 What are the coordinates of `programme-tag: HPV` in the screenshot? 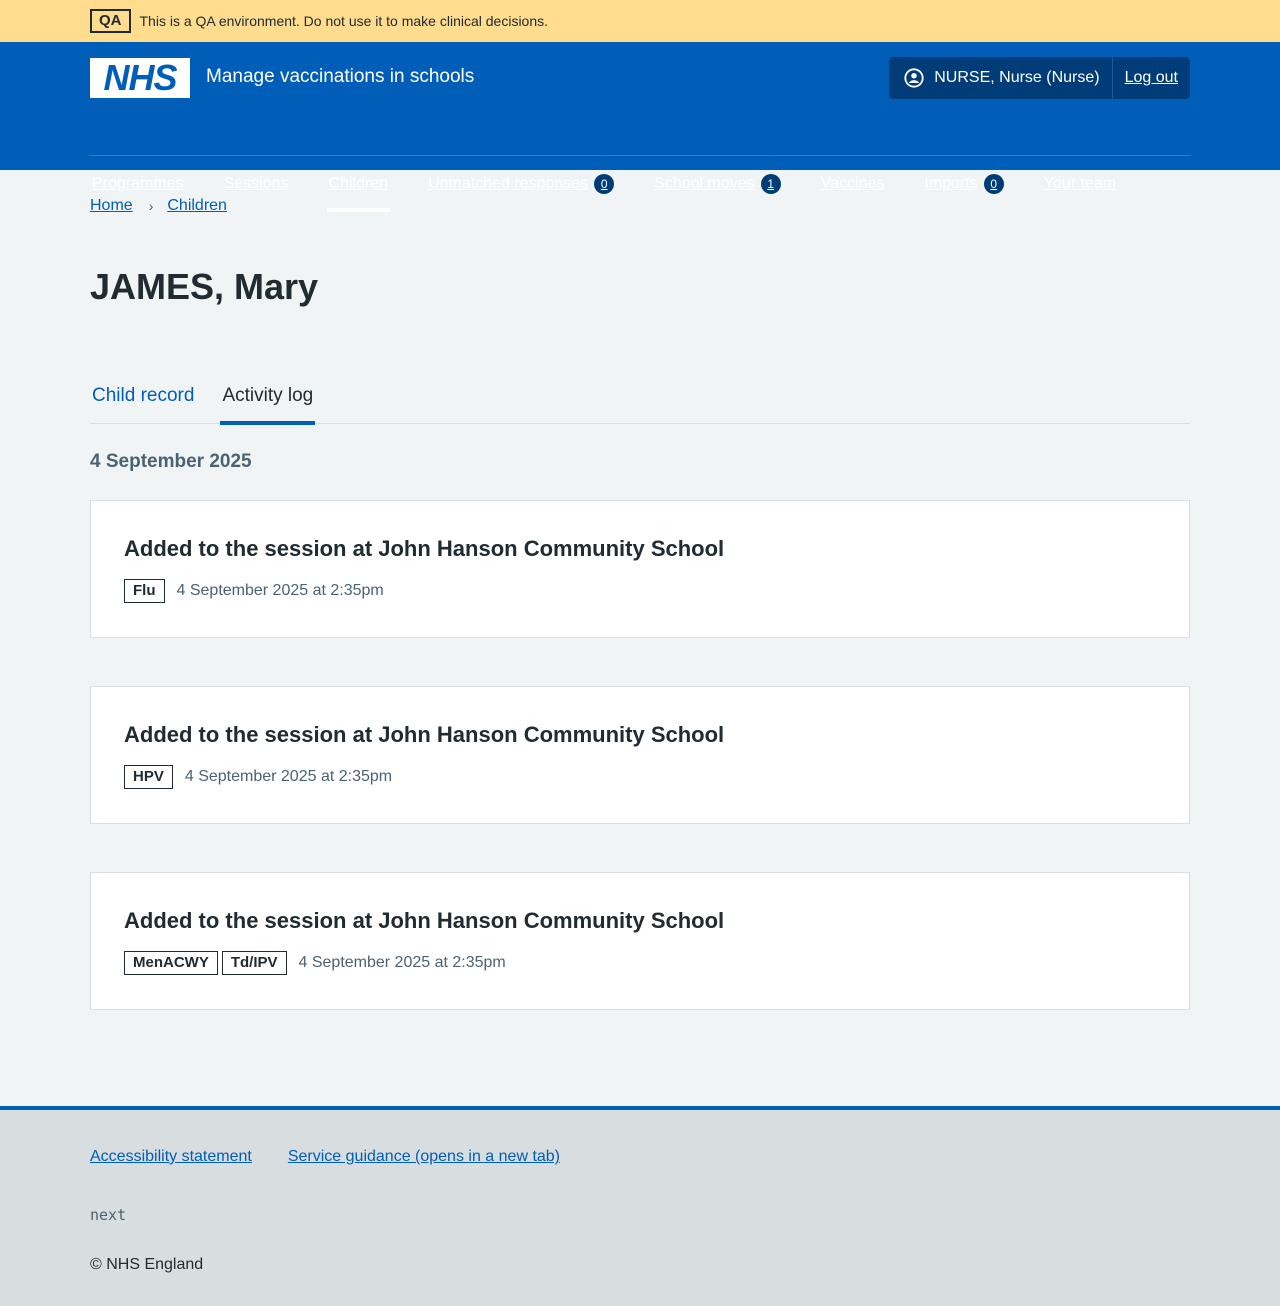 It's located at (148, 777).